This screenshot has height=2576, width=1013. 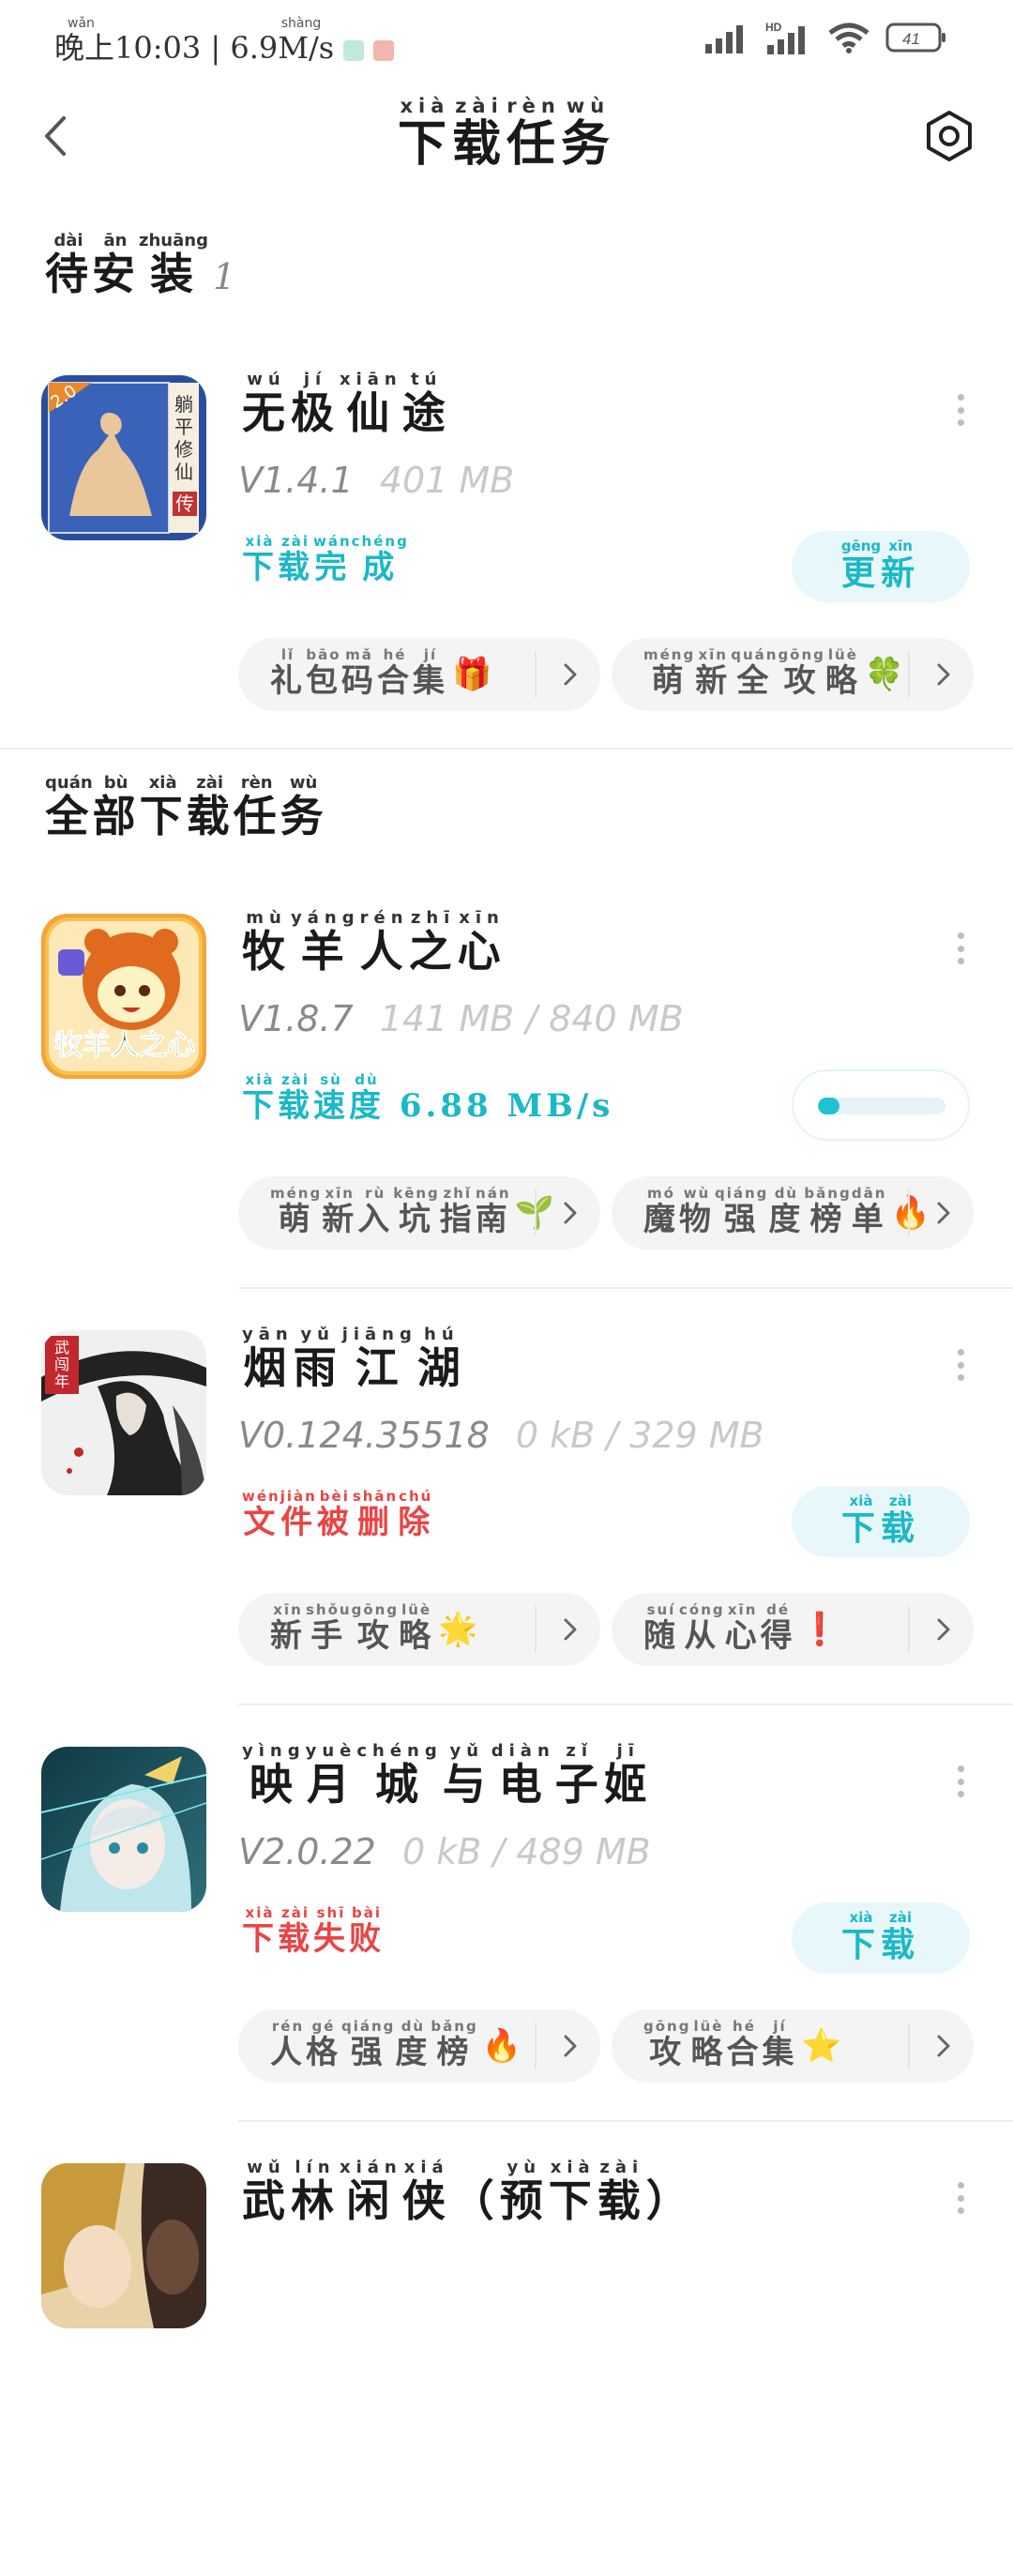 What do you see at coordinates (506, 749) in the screenshot?
I see `section-divider` at bounding box center [506, 749].